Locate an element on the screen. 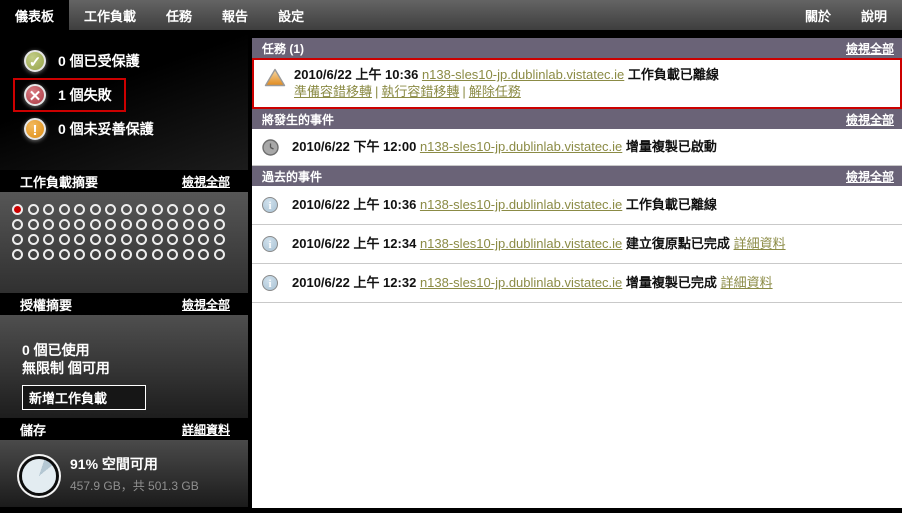 The image size is (902, 513). upcoming-events-view-all-link: 檢視全部 is located at coordinates (870, 119).